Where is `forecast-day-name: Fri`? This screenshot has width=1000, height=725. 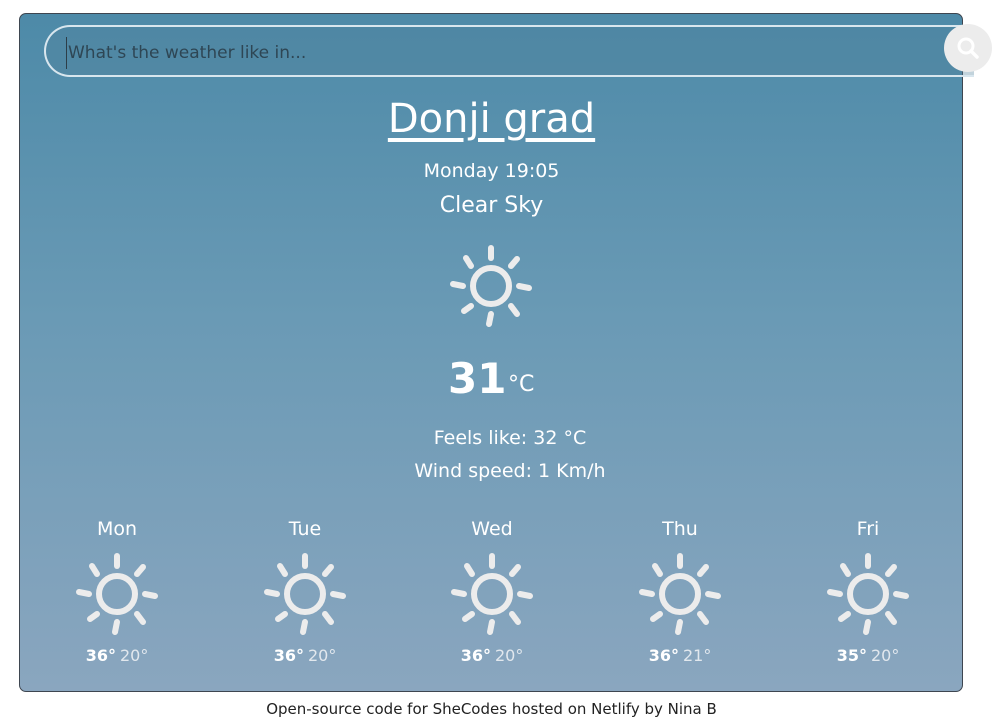
forecast-day-name: Fri is located at coordinates (868, 529).